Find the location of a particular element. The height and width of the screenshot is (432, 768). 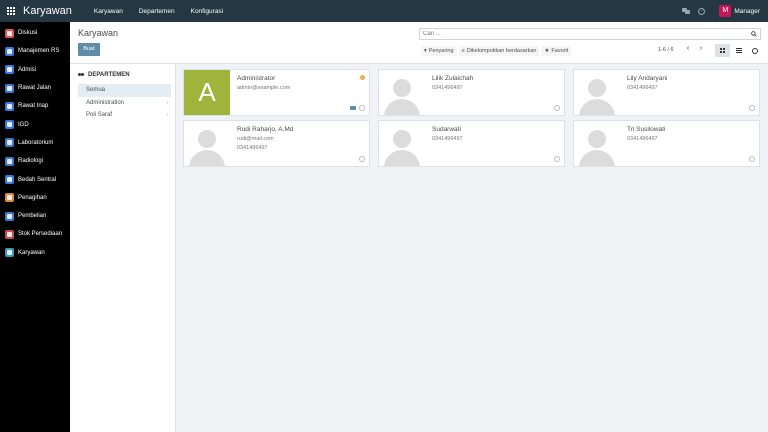

employees-icon is located at coordinates (9, 253).